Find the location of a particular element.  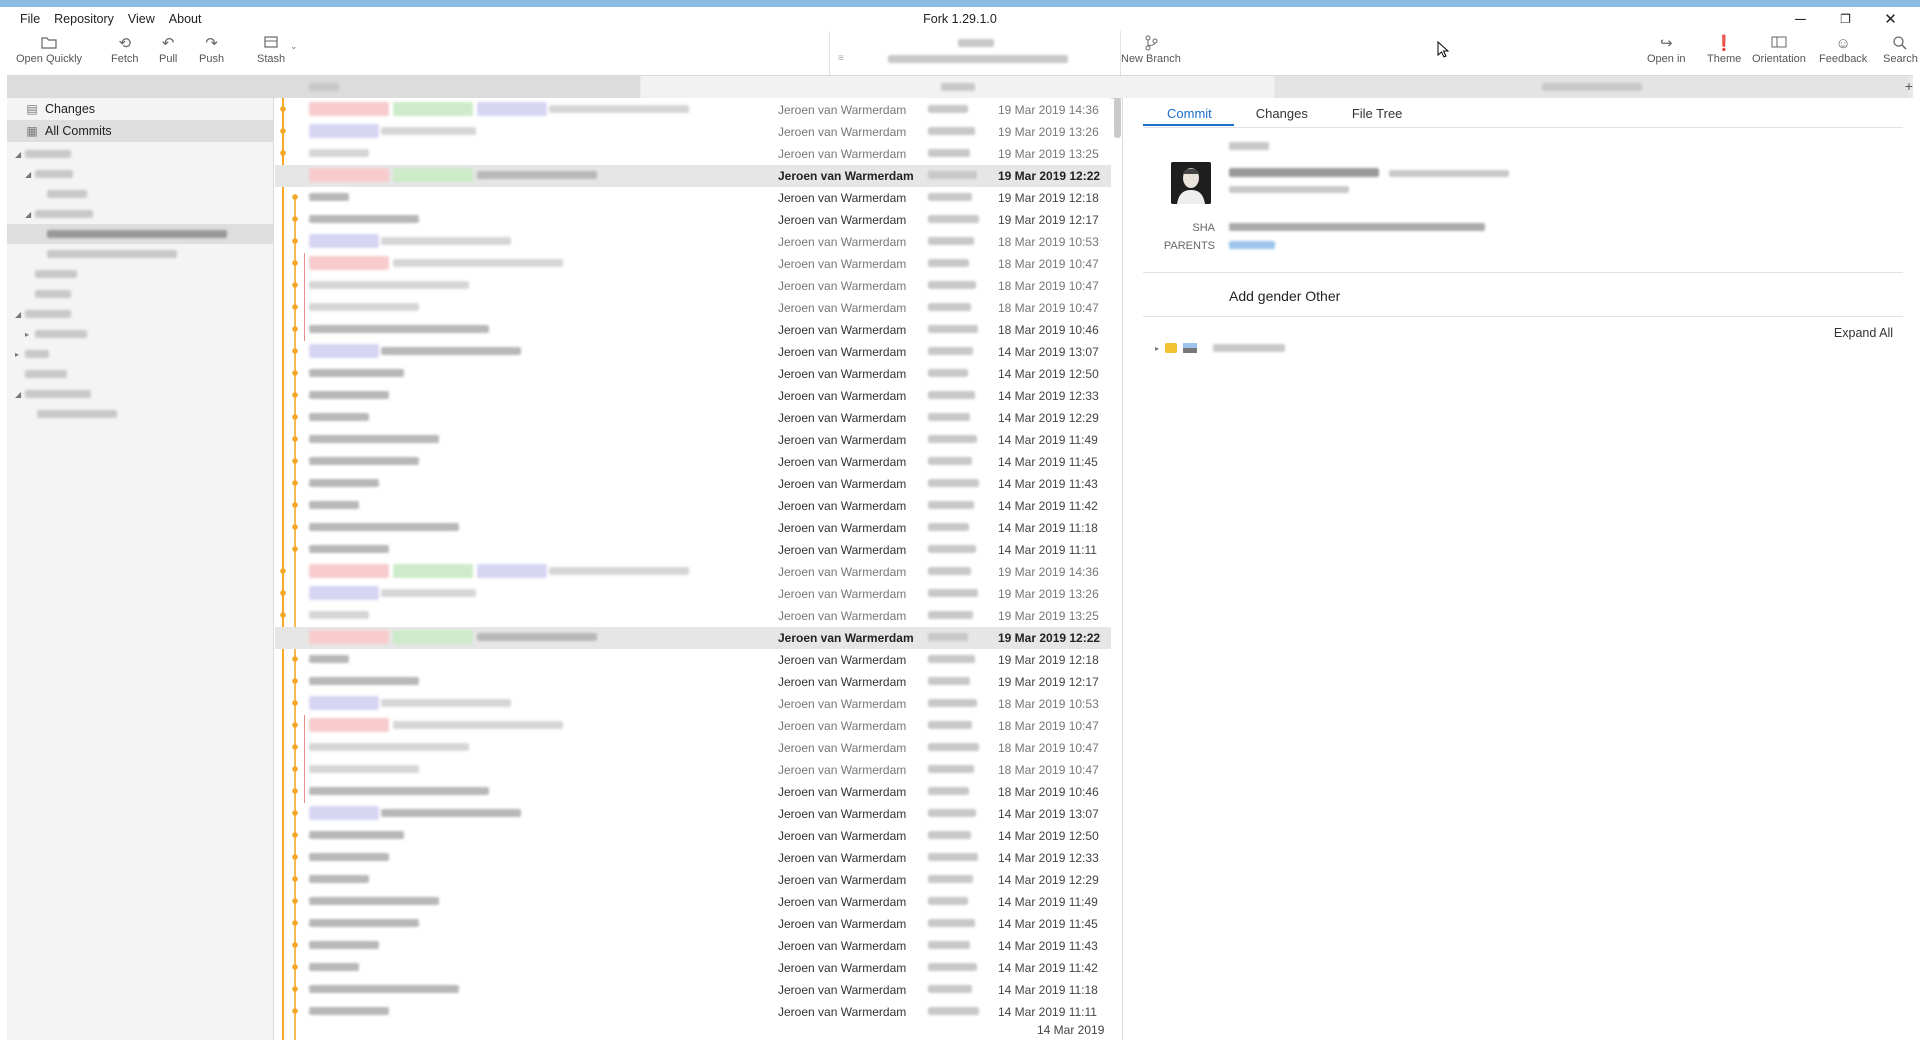

close-button: ✕ is located at coordinates (1890, 19).